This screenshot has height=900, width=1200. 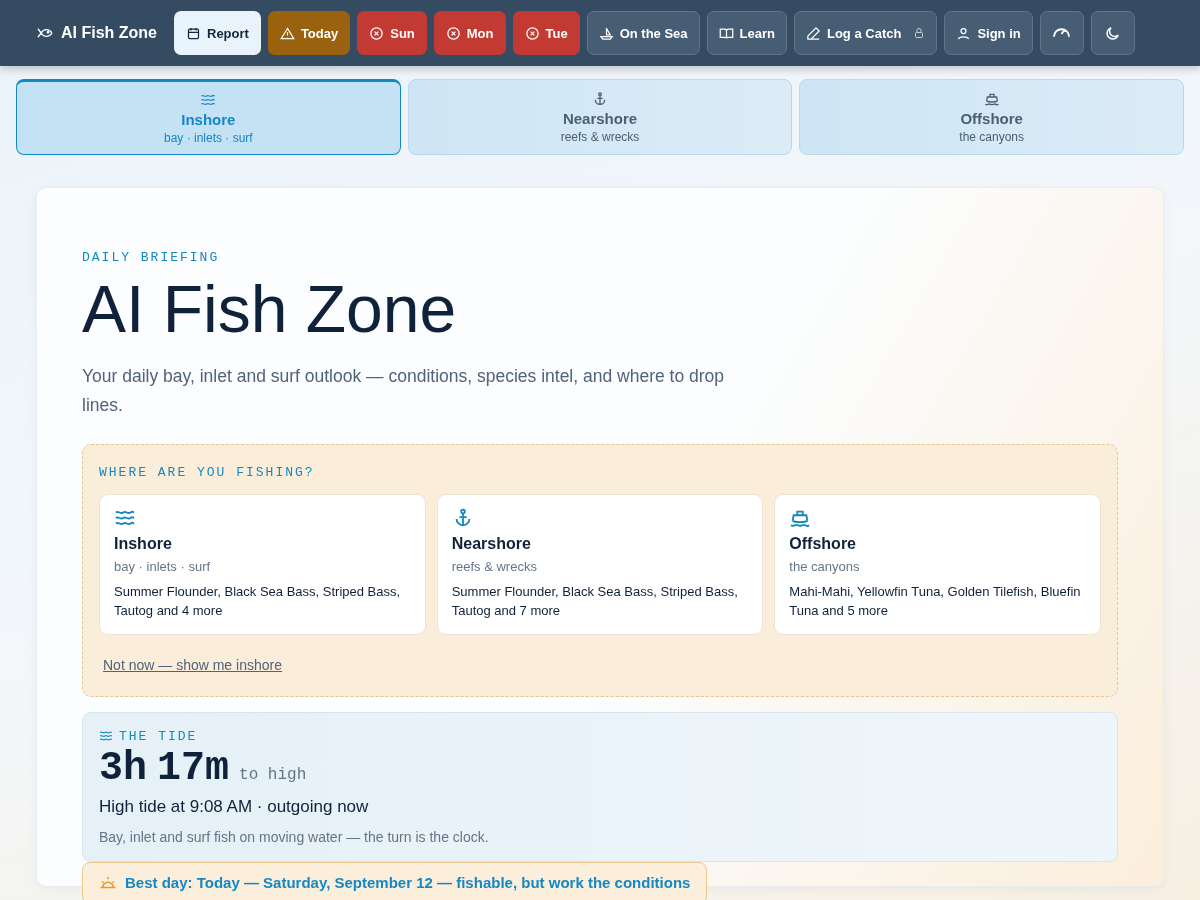 I want to click on nav-button: Mon, so click(x=469, y=33).